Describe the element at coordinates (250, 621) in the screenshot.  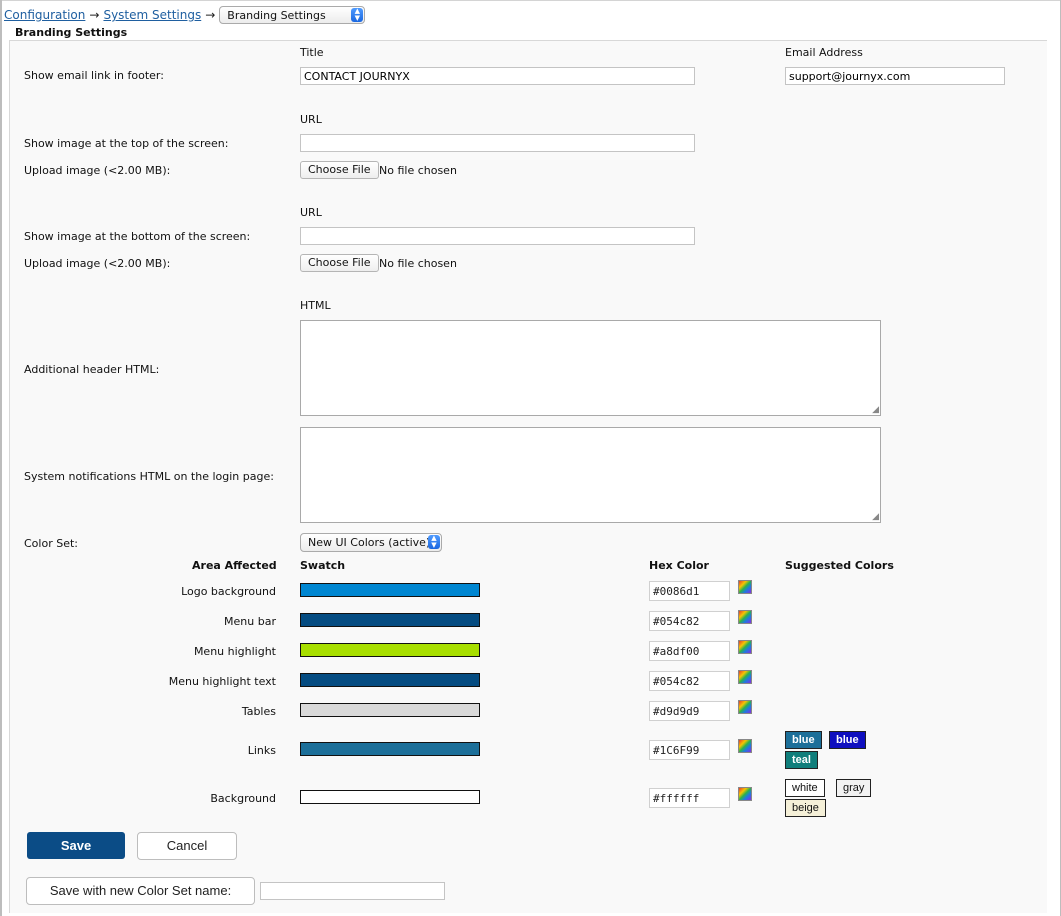
I see `color-area-label: Menu bar` at that location.